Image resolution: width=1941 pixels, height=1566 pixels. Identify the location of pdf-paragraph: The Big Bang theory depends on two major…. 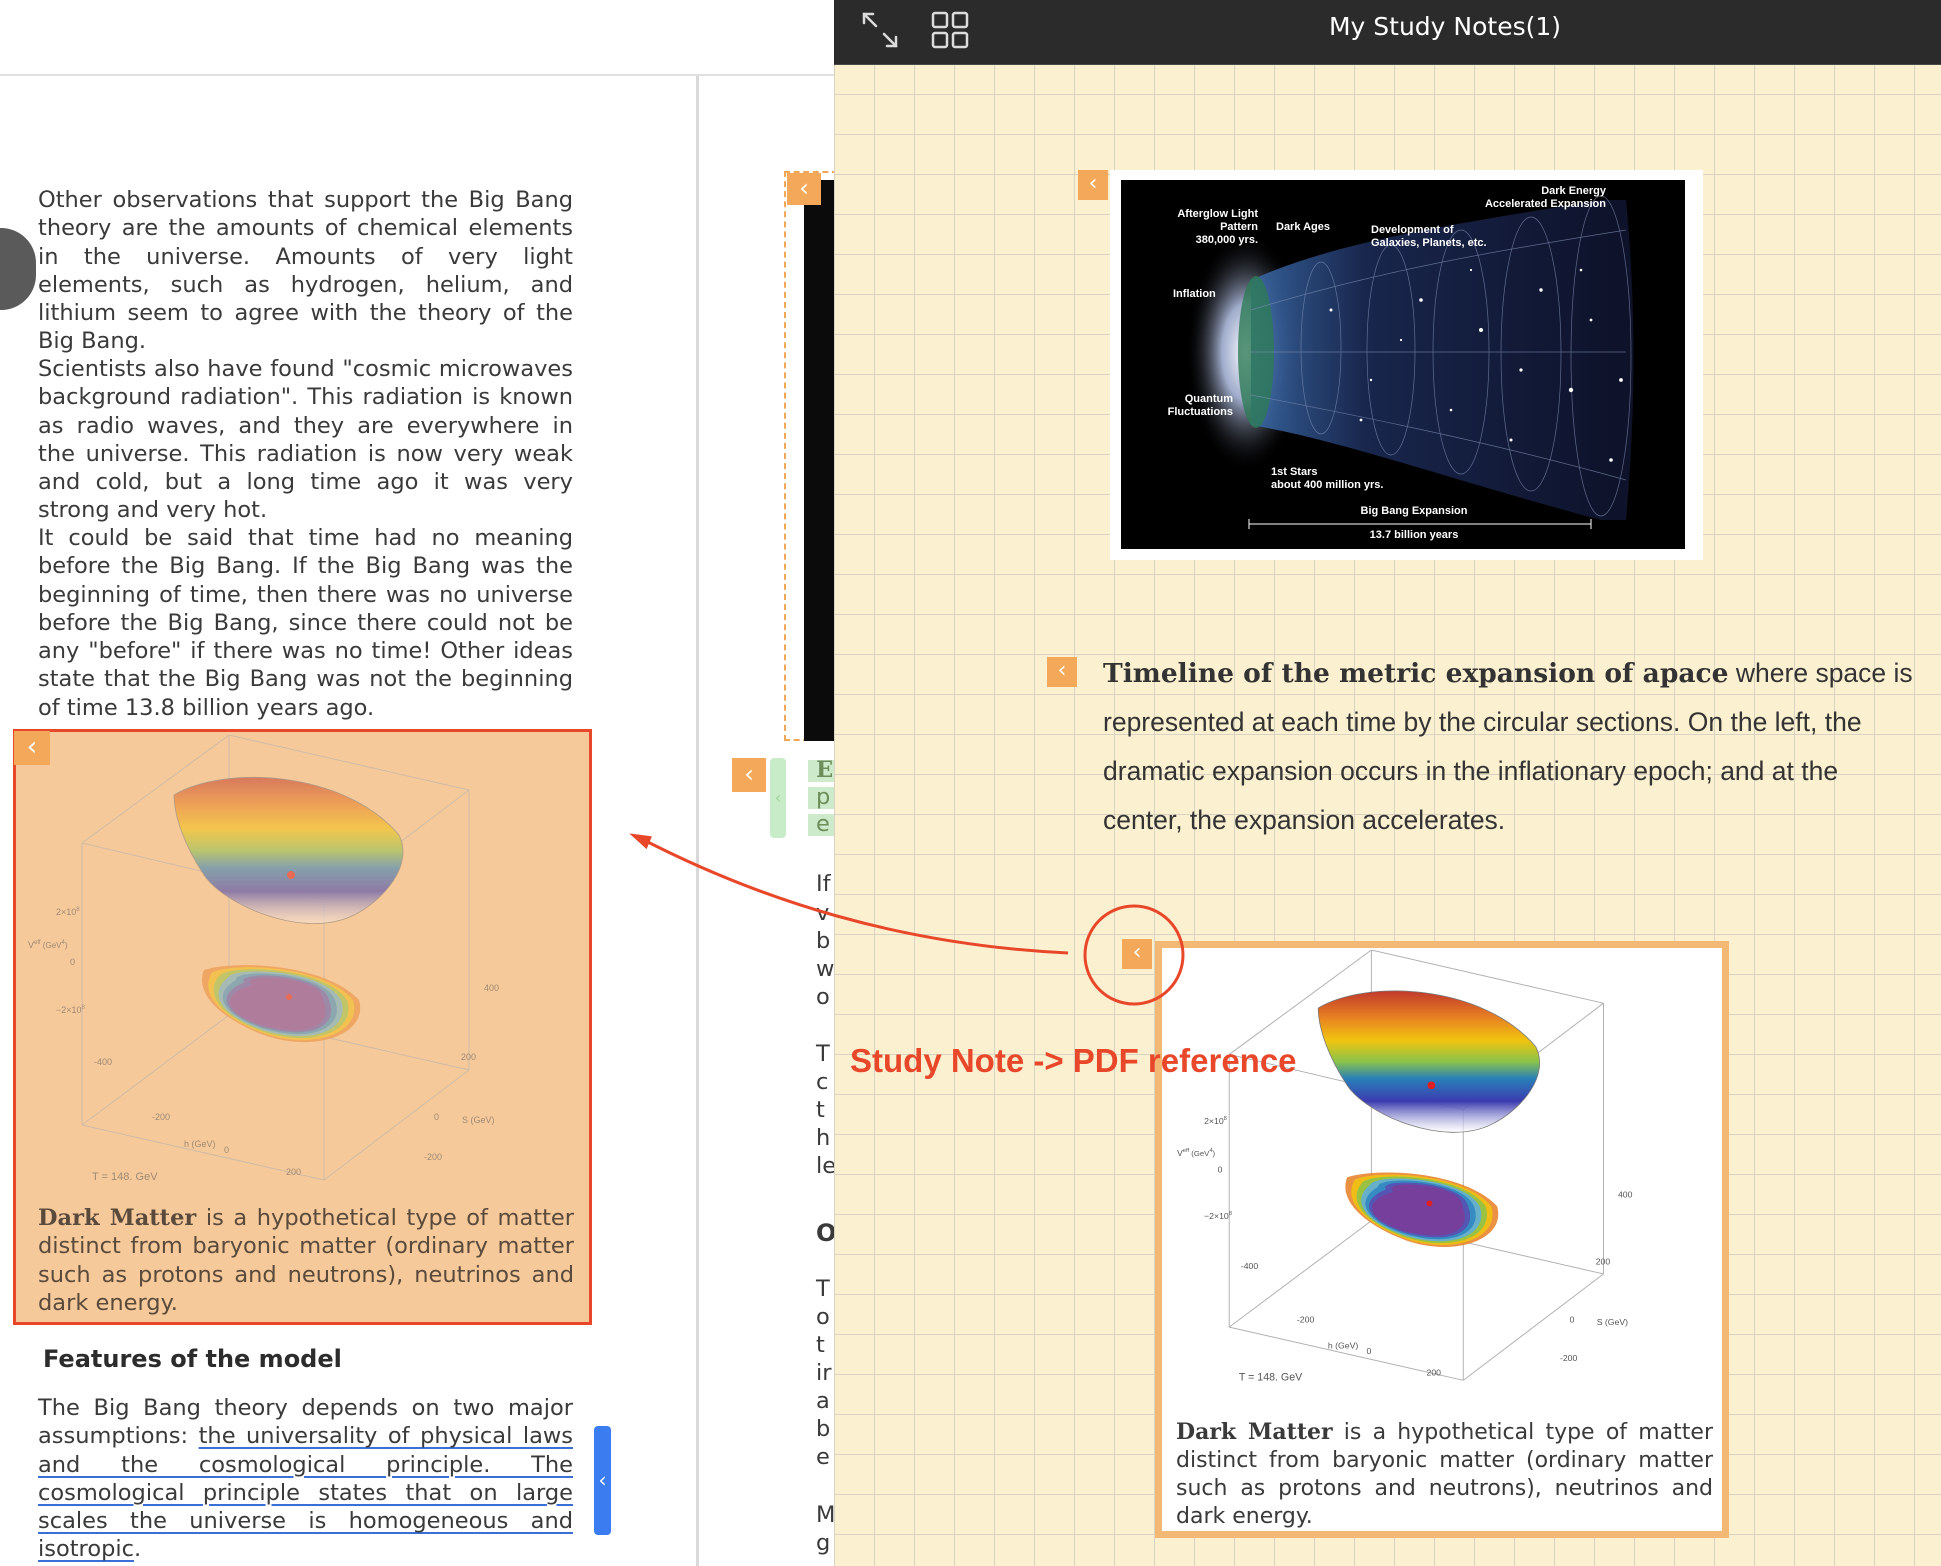
(305, 1479).